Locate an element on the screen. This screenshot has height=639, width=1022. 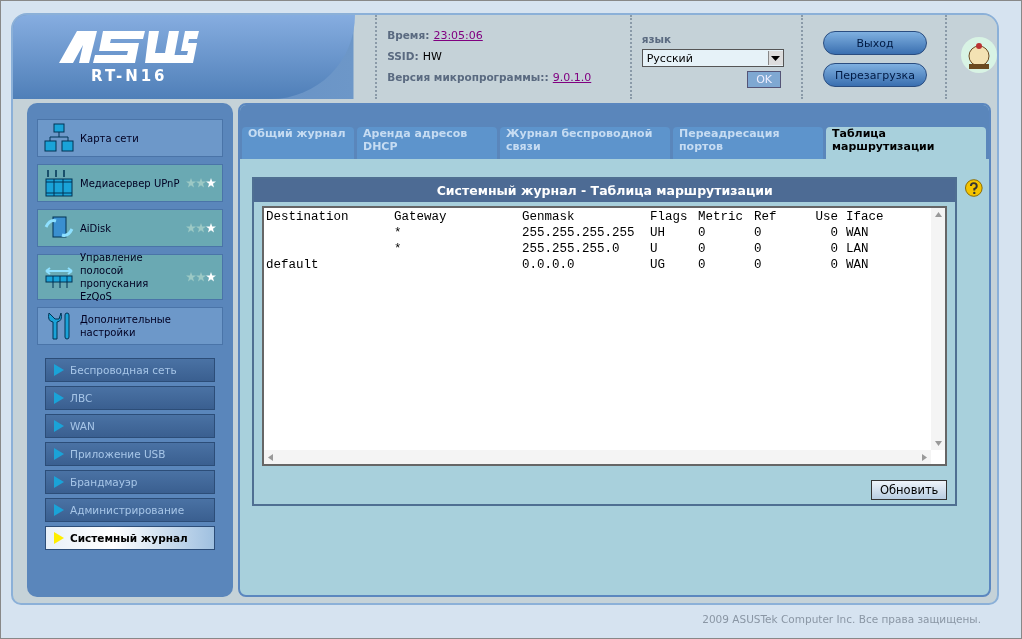
help-icon is located at coordinates (974, 188).